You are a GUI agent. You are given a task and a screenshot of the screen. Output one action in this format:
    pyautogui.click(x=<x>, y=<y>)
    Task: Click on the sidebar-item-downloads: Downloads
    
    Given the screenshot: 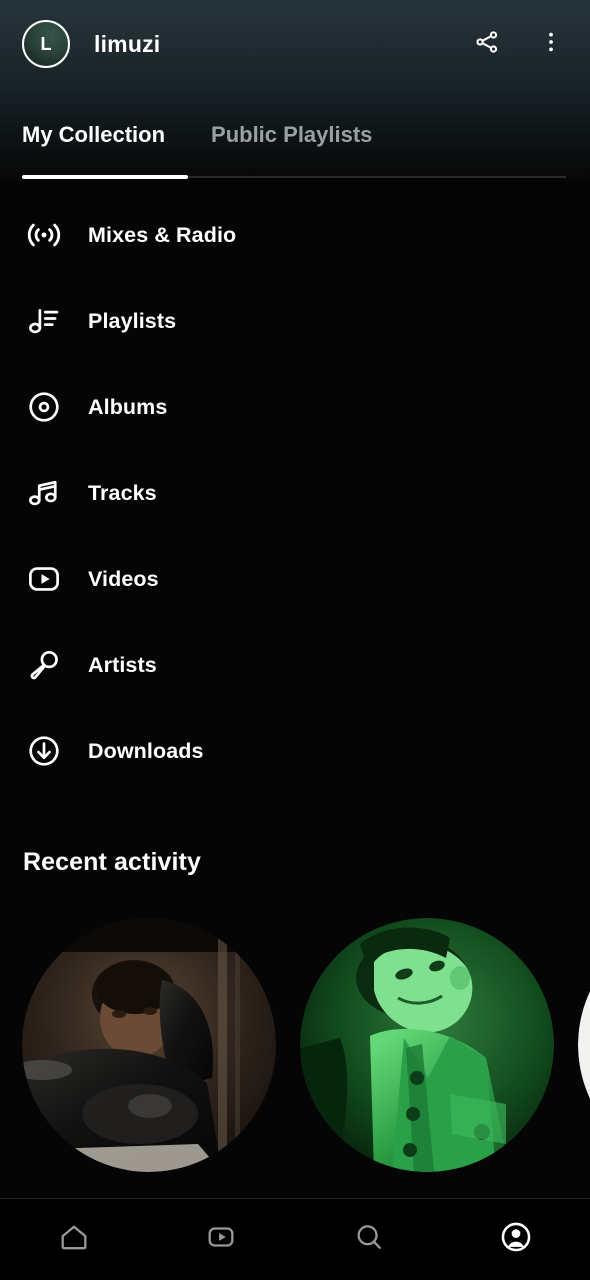 What is the action you would take?
    pyautogui.click(x=295, y=751)
    